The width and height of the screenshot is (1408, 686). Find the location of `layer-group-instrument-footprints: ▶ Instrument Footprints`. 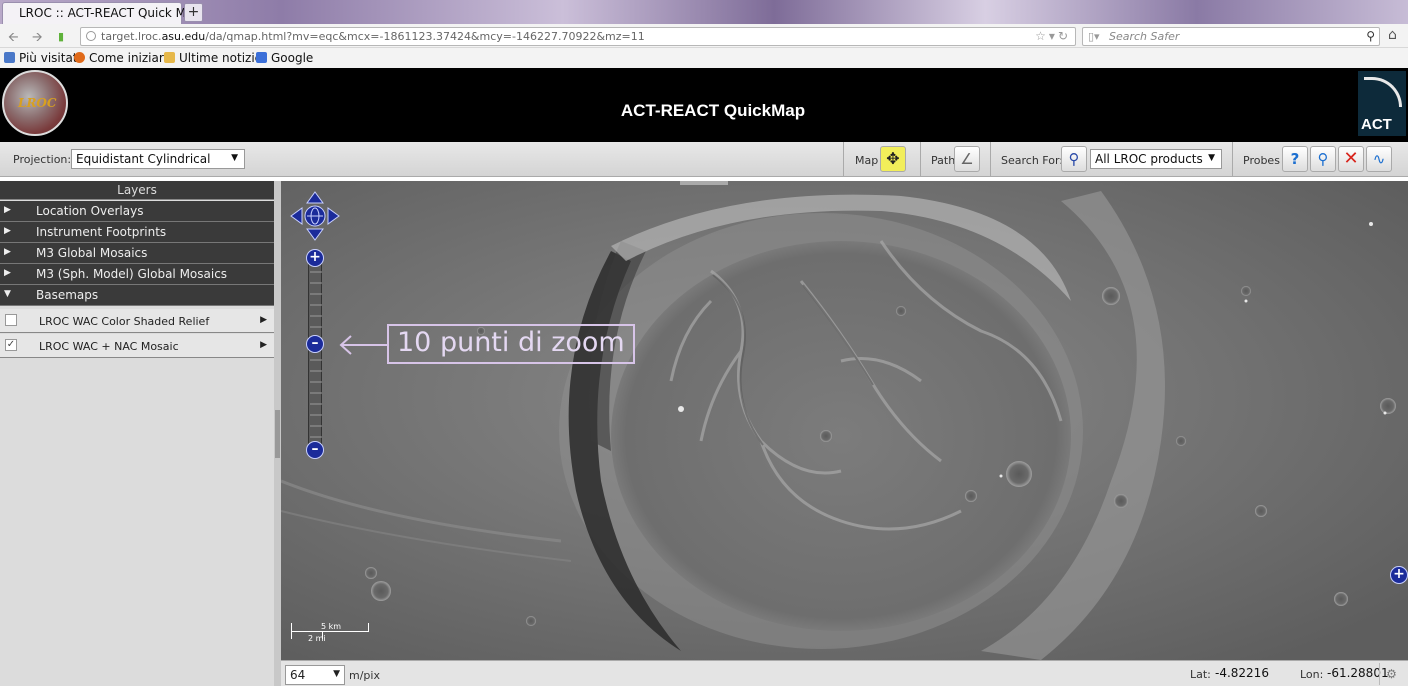

layer-group-instrument-footprints: ▶ Instrument Footprints is located at coordinates (137, 232).